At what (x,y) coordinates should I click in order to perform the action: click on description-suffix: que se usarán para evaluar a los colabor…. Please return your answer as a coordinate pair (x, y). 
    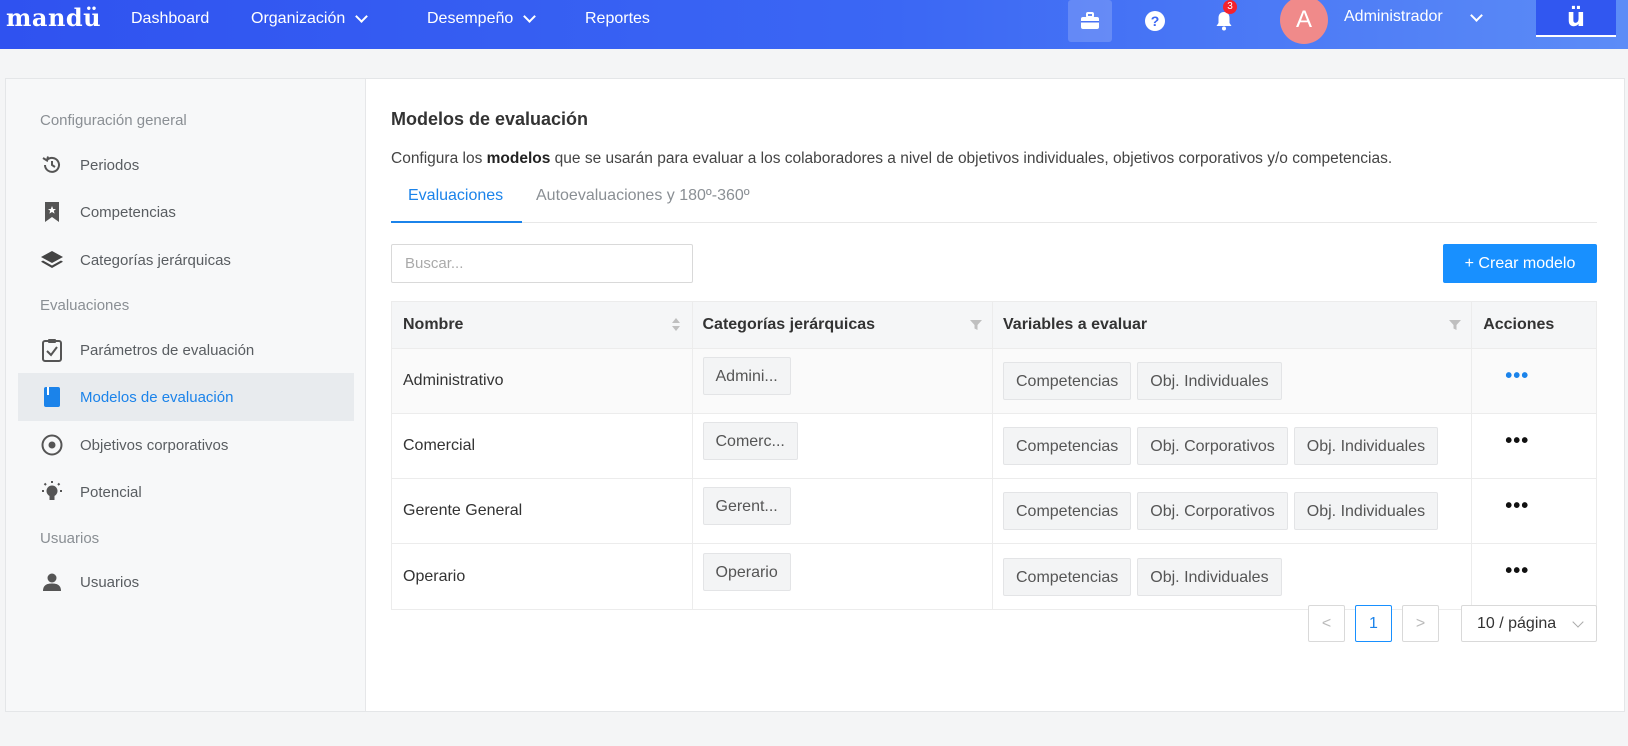
    Looking at the image, I should click on (971, 158).